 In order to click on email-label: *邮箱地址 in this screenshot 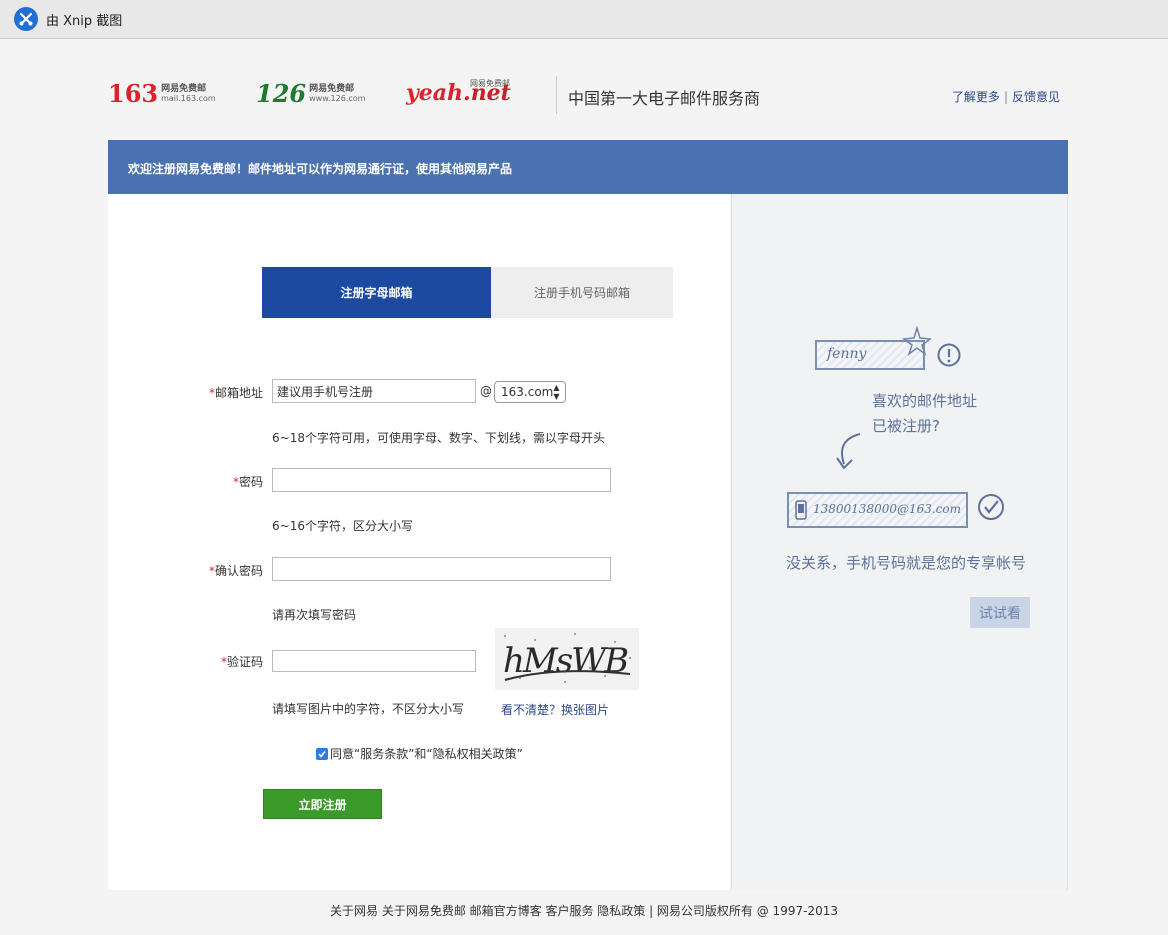, I will do `click(235, 393)`.